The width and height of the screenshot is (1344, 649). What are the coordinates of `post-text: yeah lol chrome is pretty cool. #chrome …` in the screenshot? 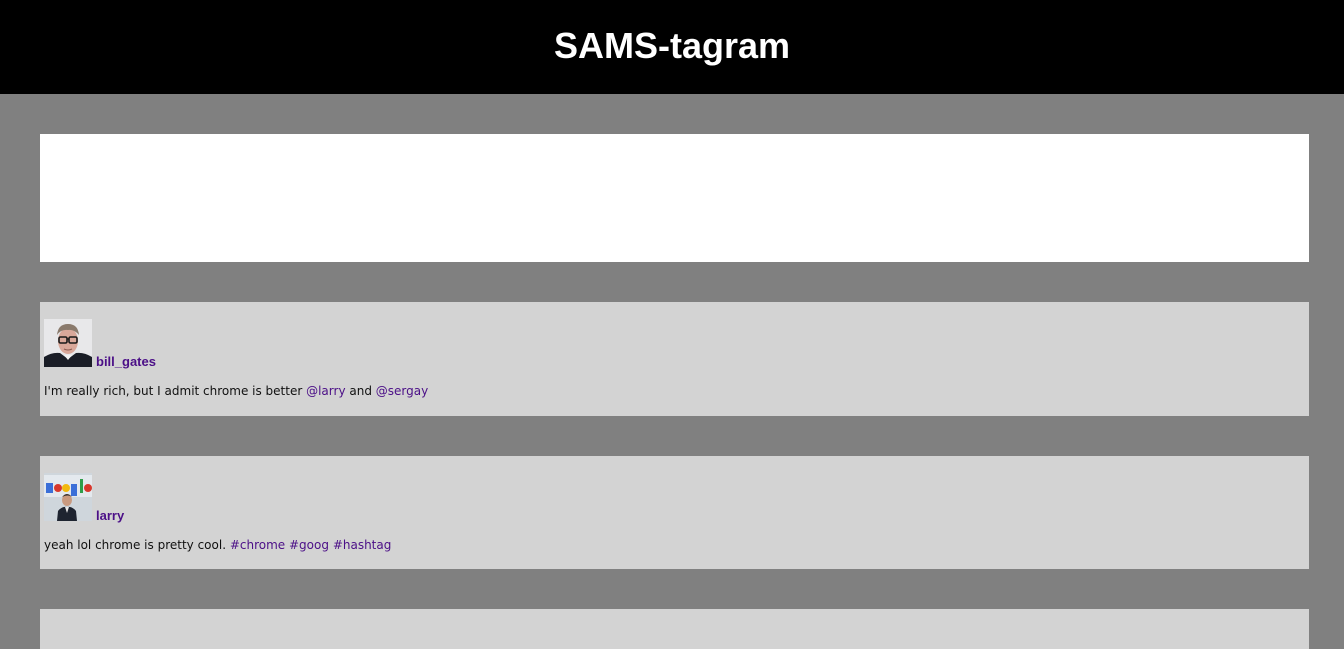 It's located at (217, 545).